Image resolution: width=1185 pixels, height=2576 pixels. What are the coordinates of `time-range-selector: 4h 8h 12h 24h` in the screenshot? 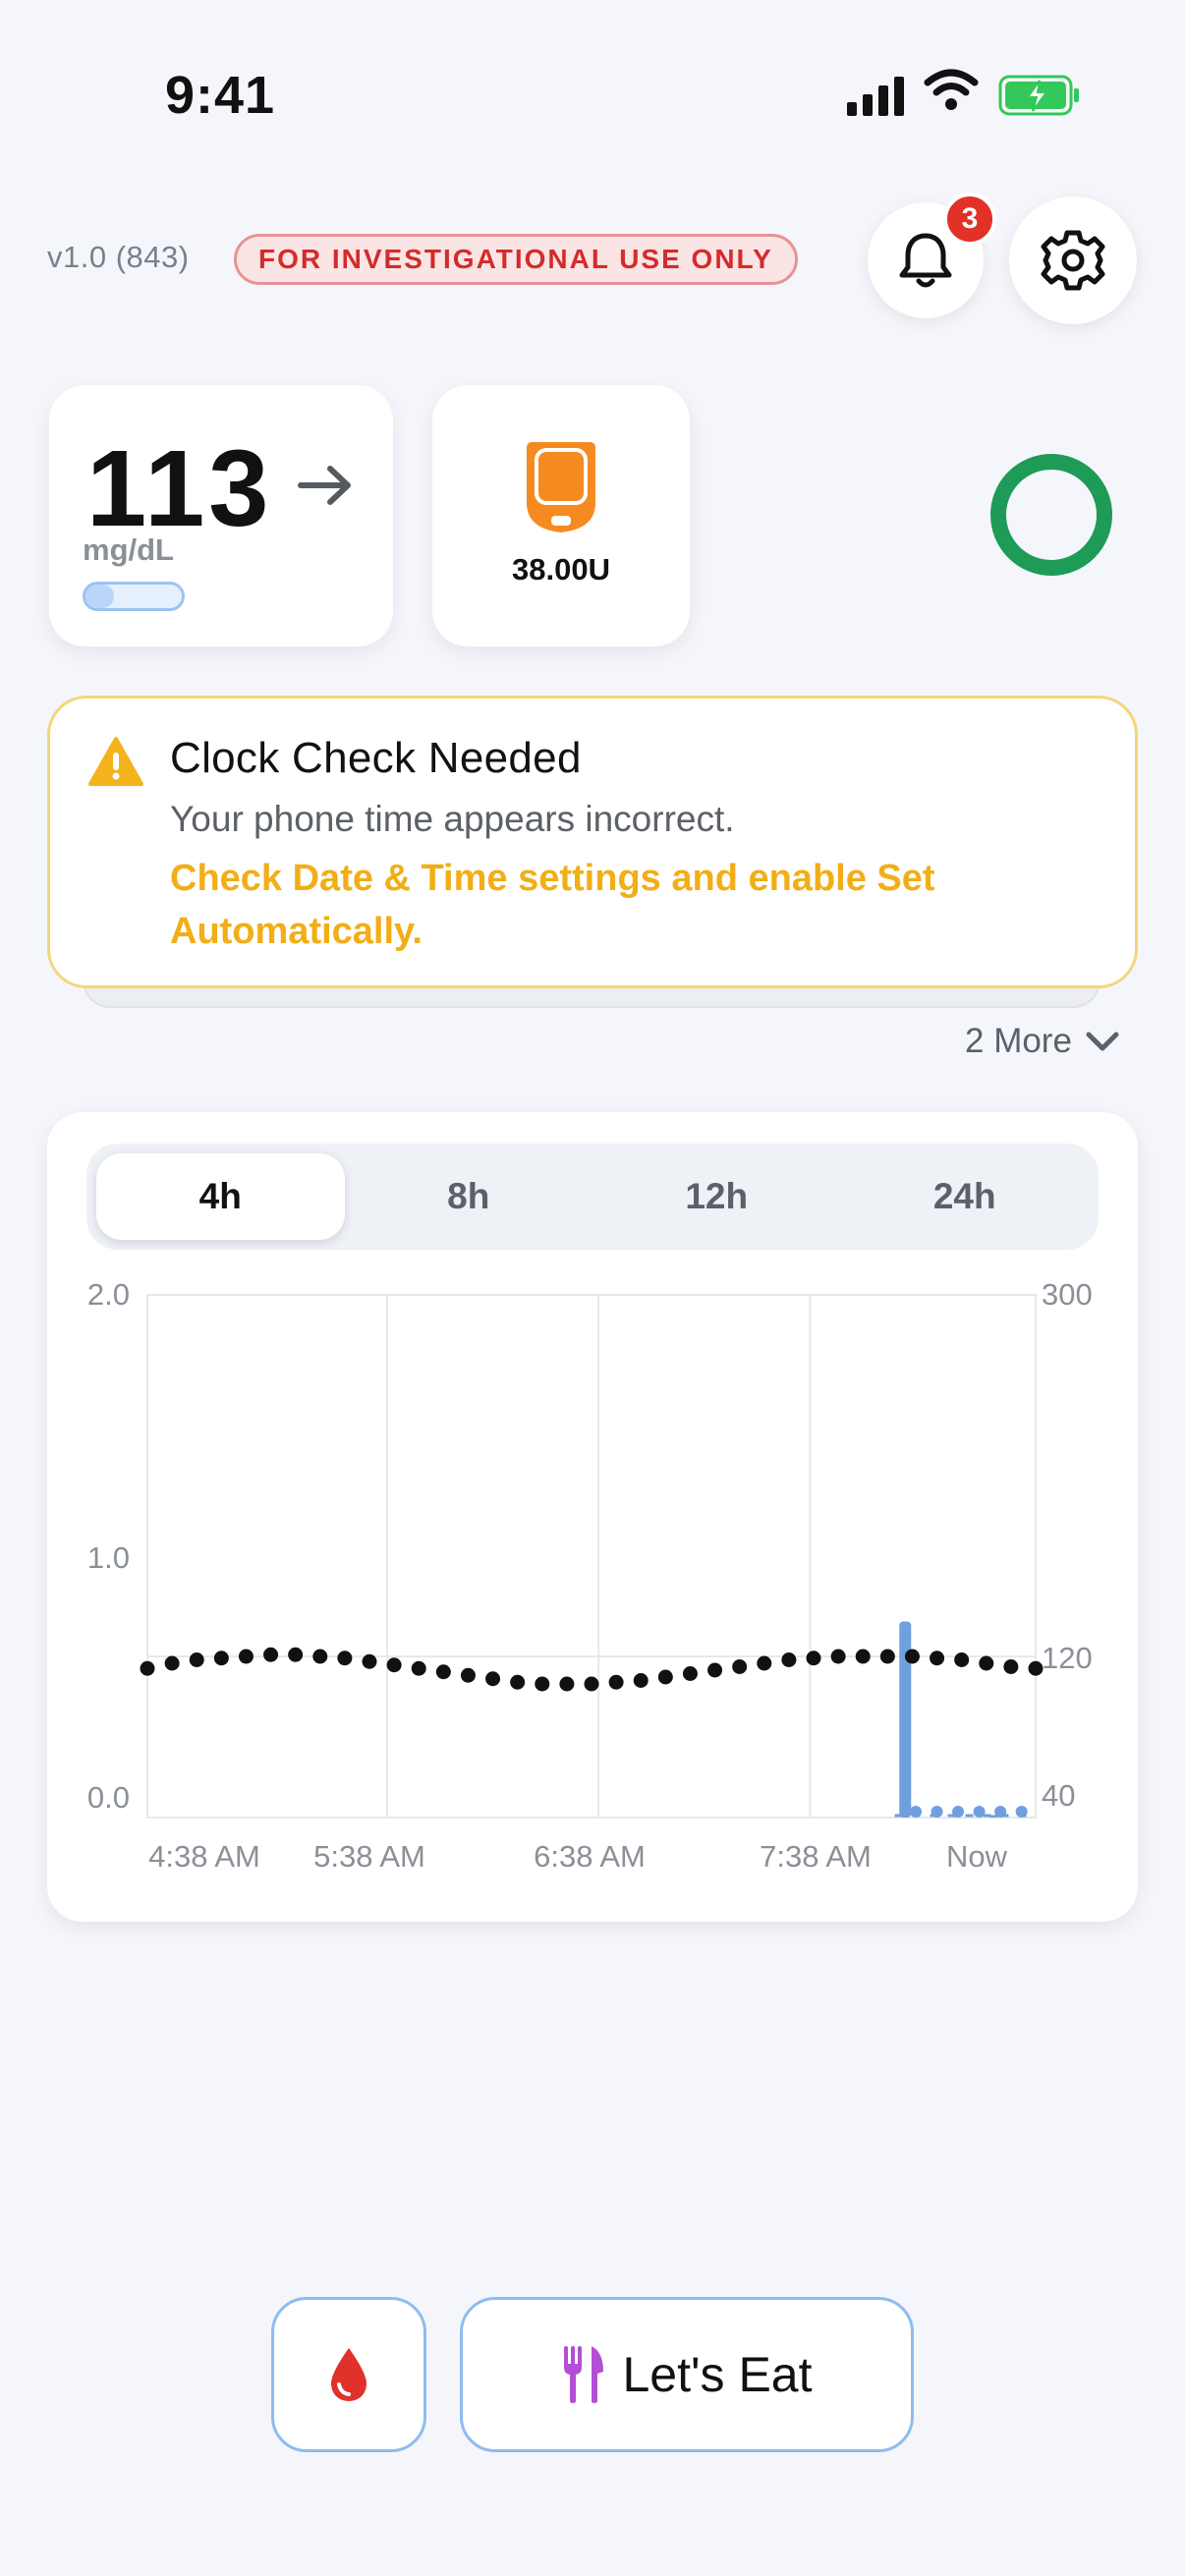 It's located at (592, 1197).